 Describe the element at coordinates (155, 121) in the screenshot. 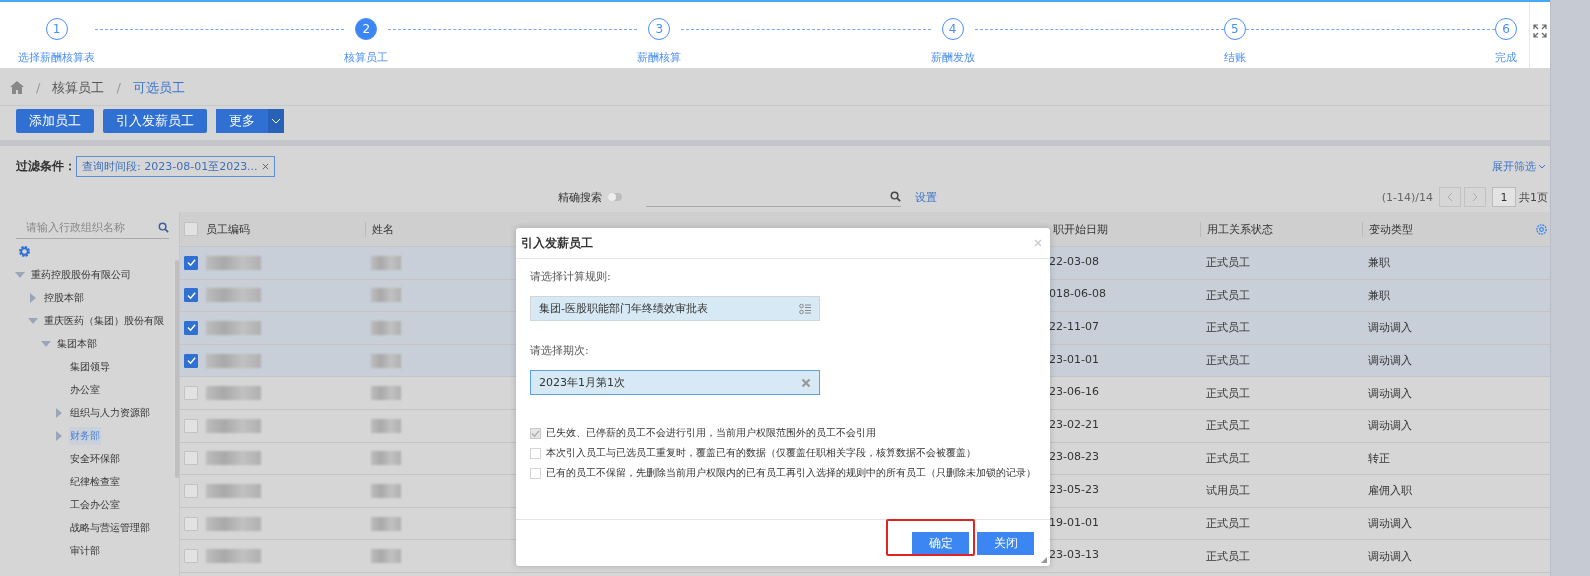

I see `toolbar-button: 引入发薪员工` at that location.